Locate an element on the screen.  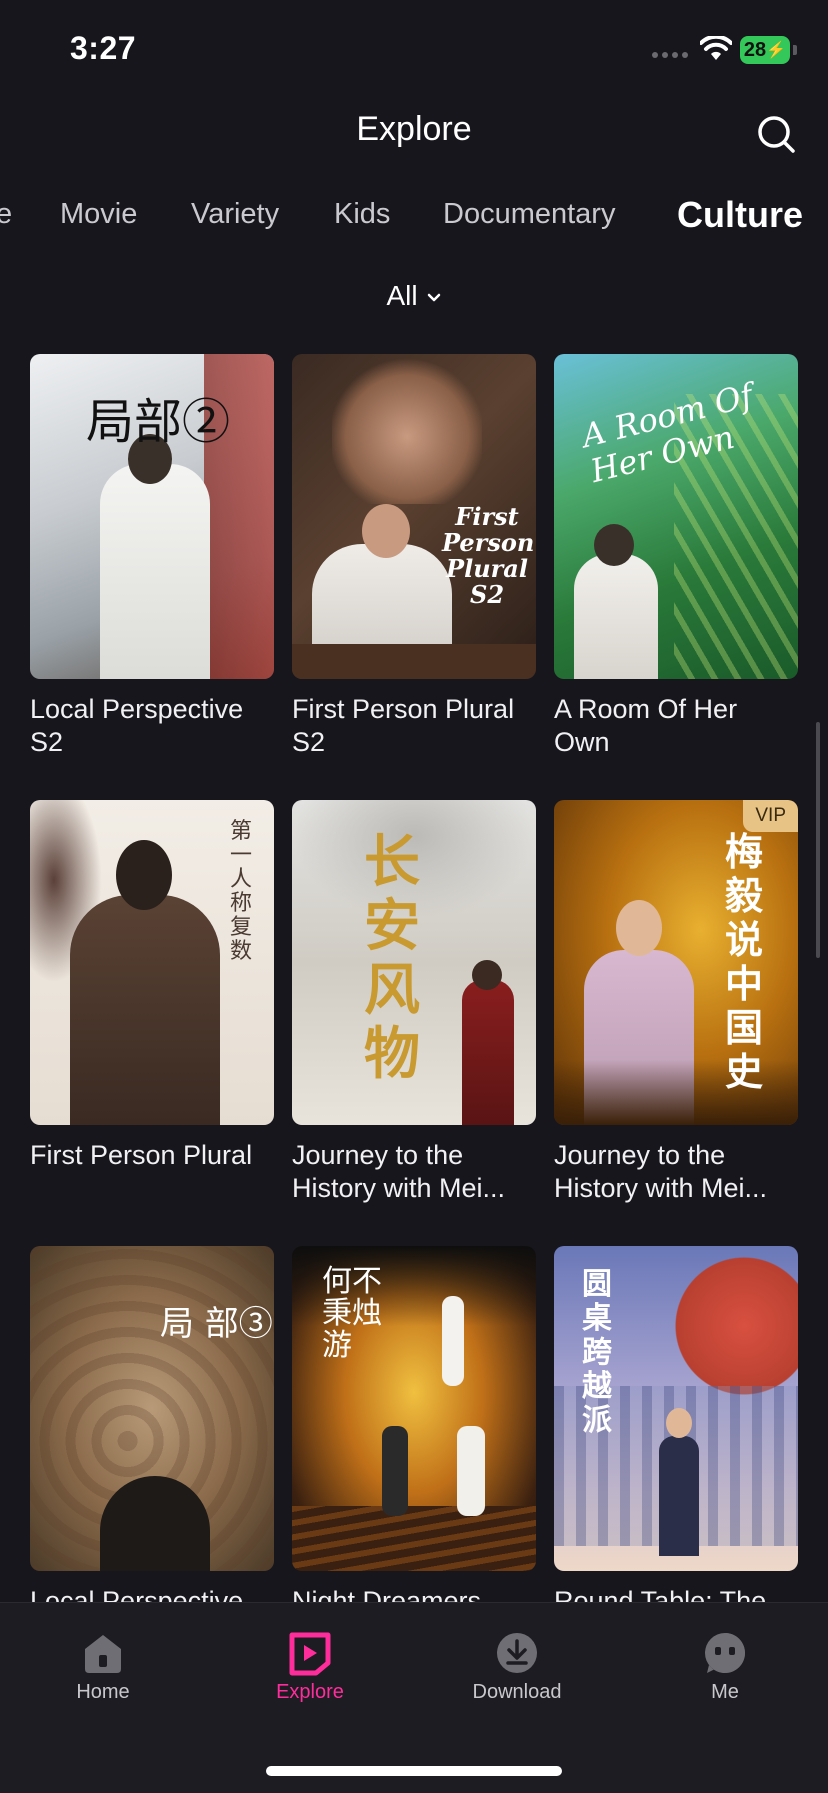
me-icon is located at coordinates (725, 1653).